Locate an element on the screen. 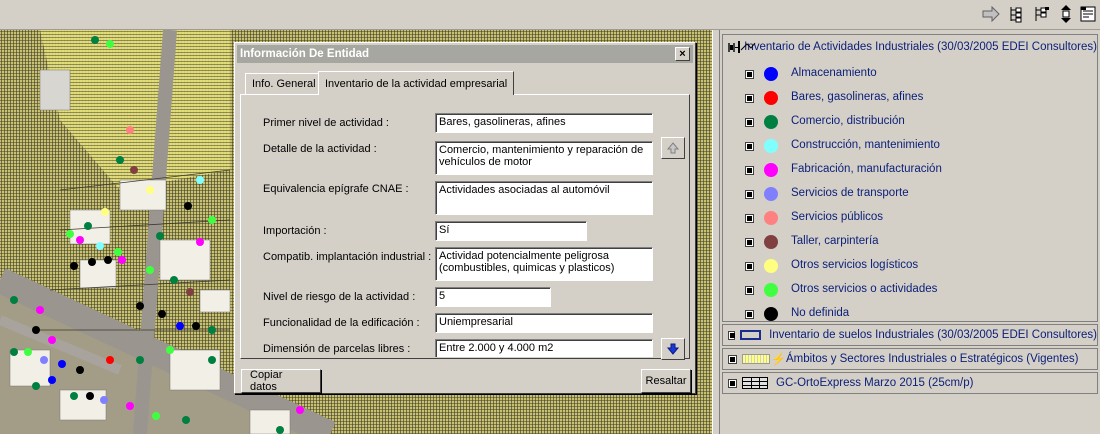 Image resolution: width=1100 pixels, height=434 pixels. tab-inventario-actividad: Inventario de la actividad empresarial is located at coordinates (416, 83).